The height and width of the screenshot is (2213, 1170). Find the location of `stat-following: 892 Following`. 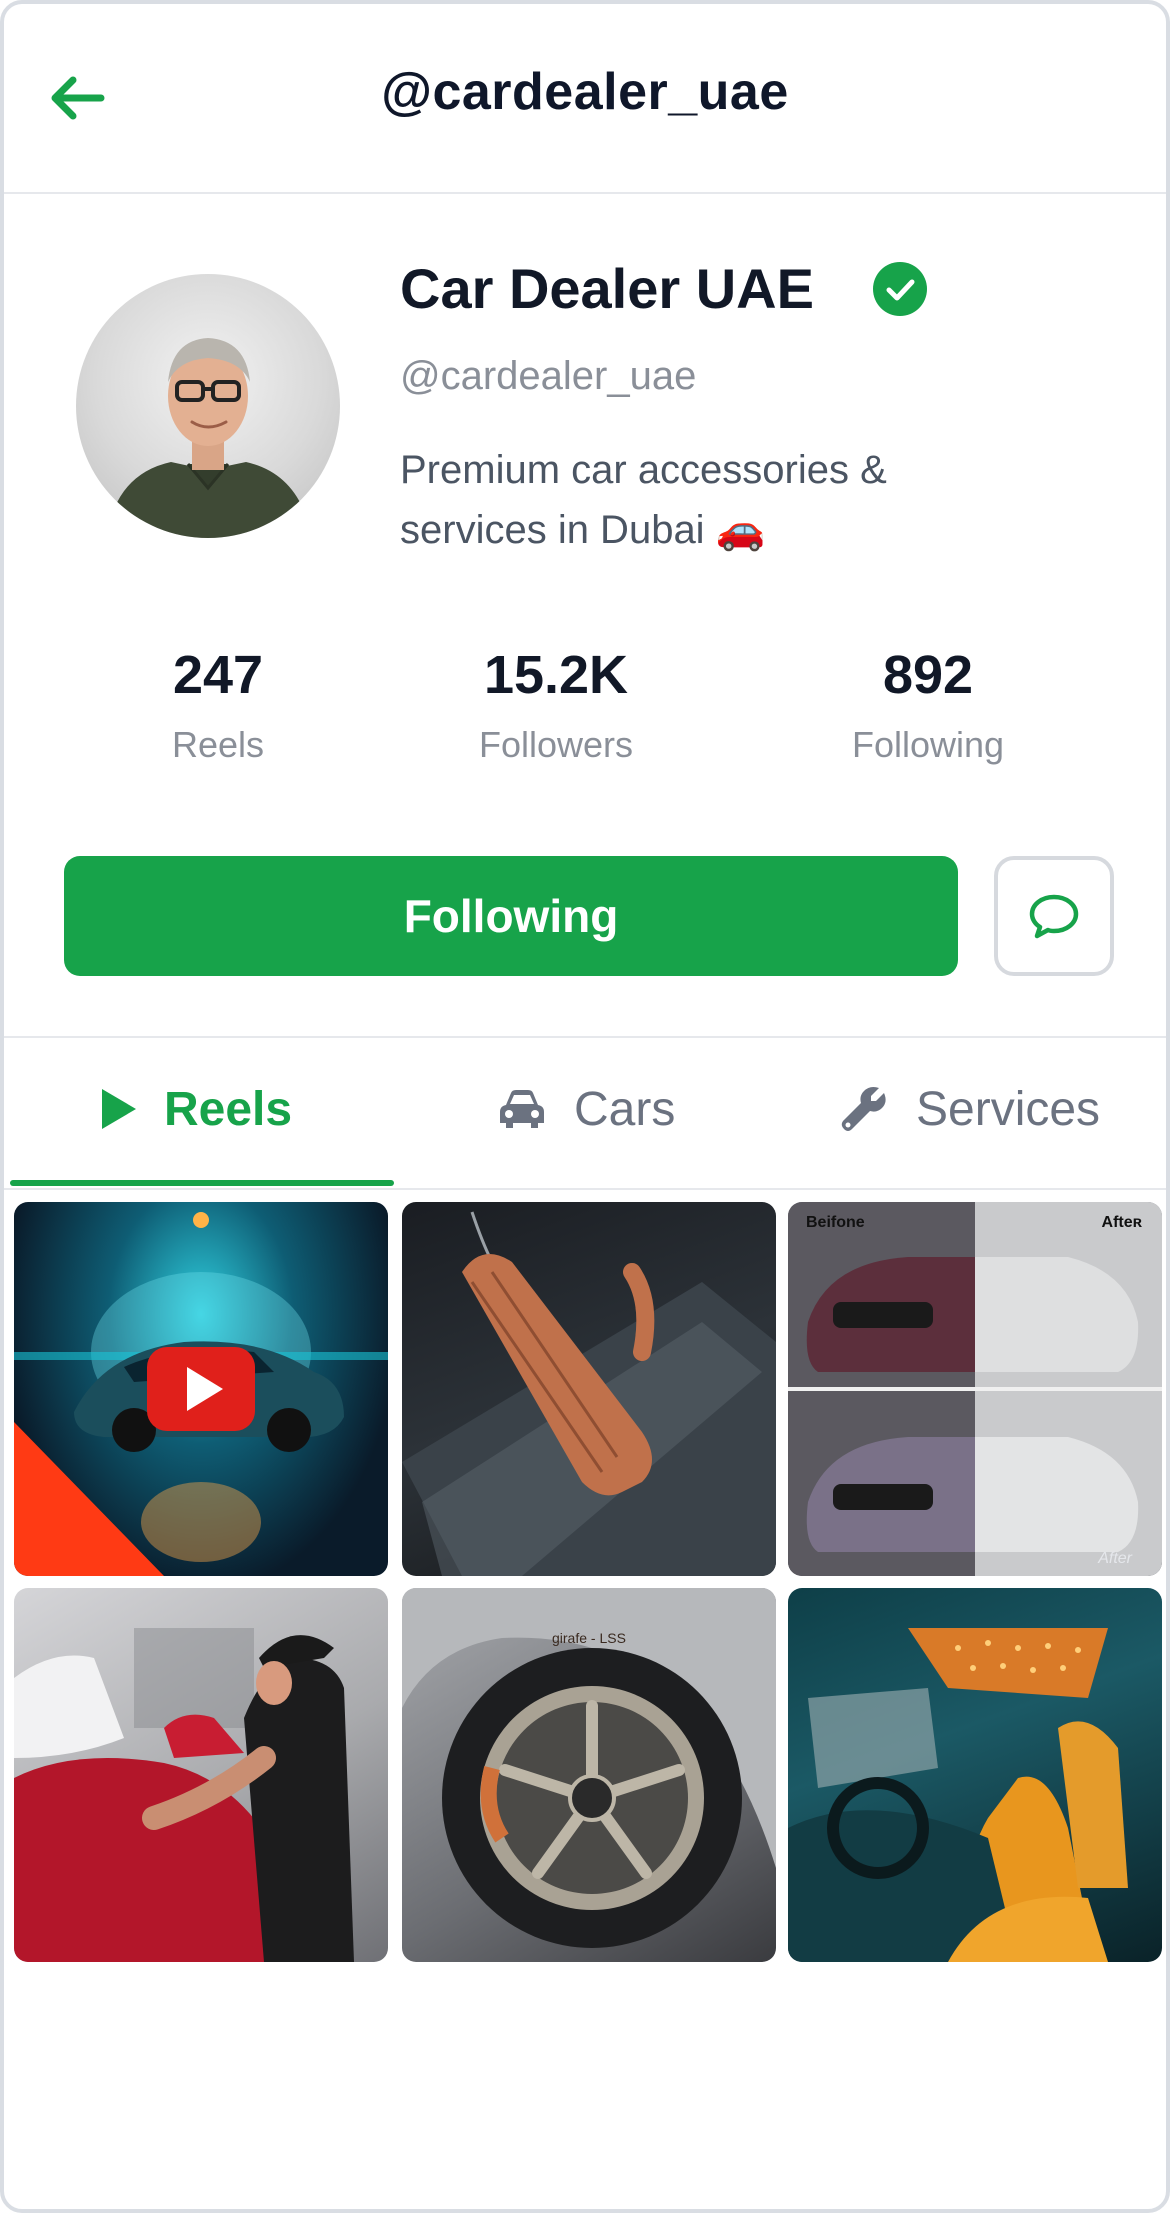

stat-following: 892 Following is located at coordinates (928, 705).